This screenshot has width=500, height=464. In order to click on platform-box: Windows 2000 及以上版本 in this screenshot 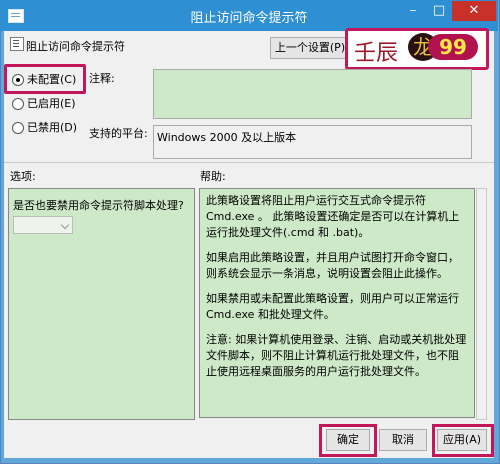, I will do `click(312, 142)`.